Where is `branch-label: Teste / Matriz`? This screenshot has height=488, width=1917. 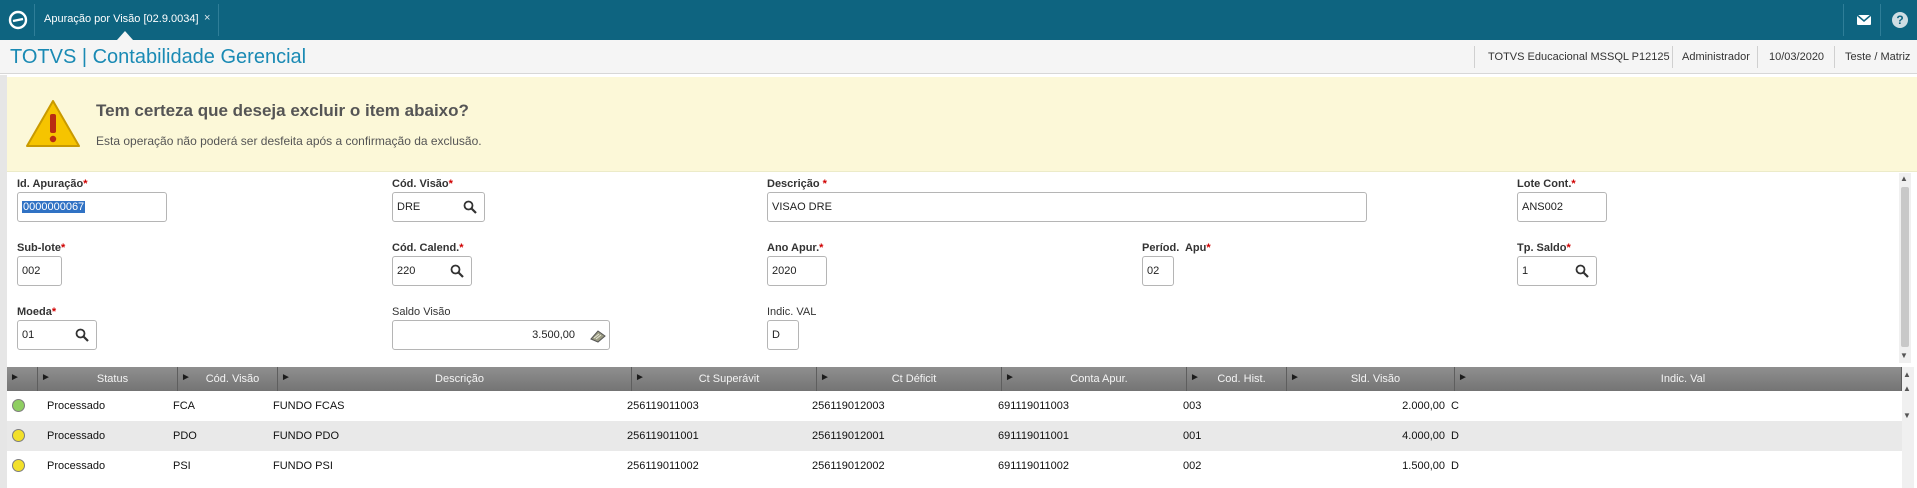
branch-label: Teste / Matriz is located at coordinates (1878, 57).